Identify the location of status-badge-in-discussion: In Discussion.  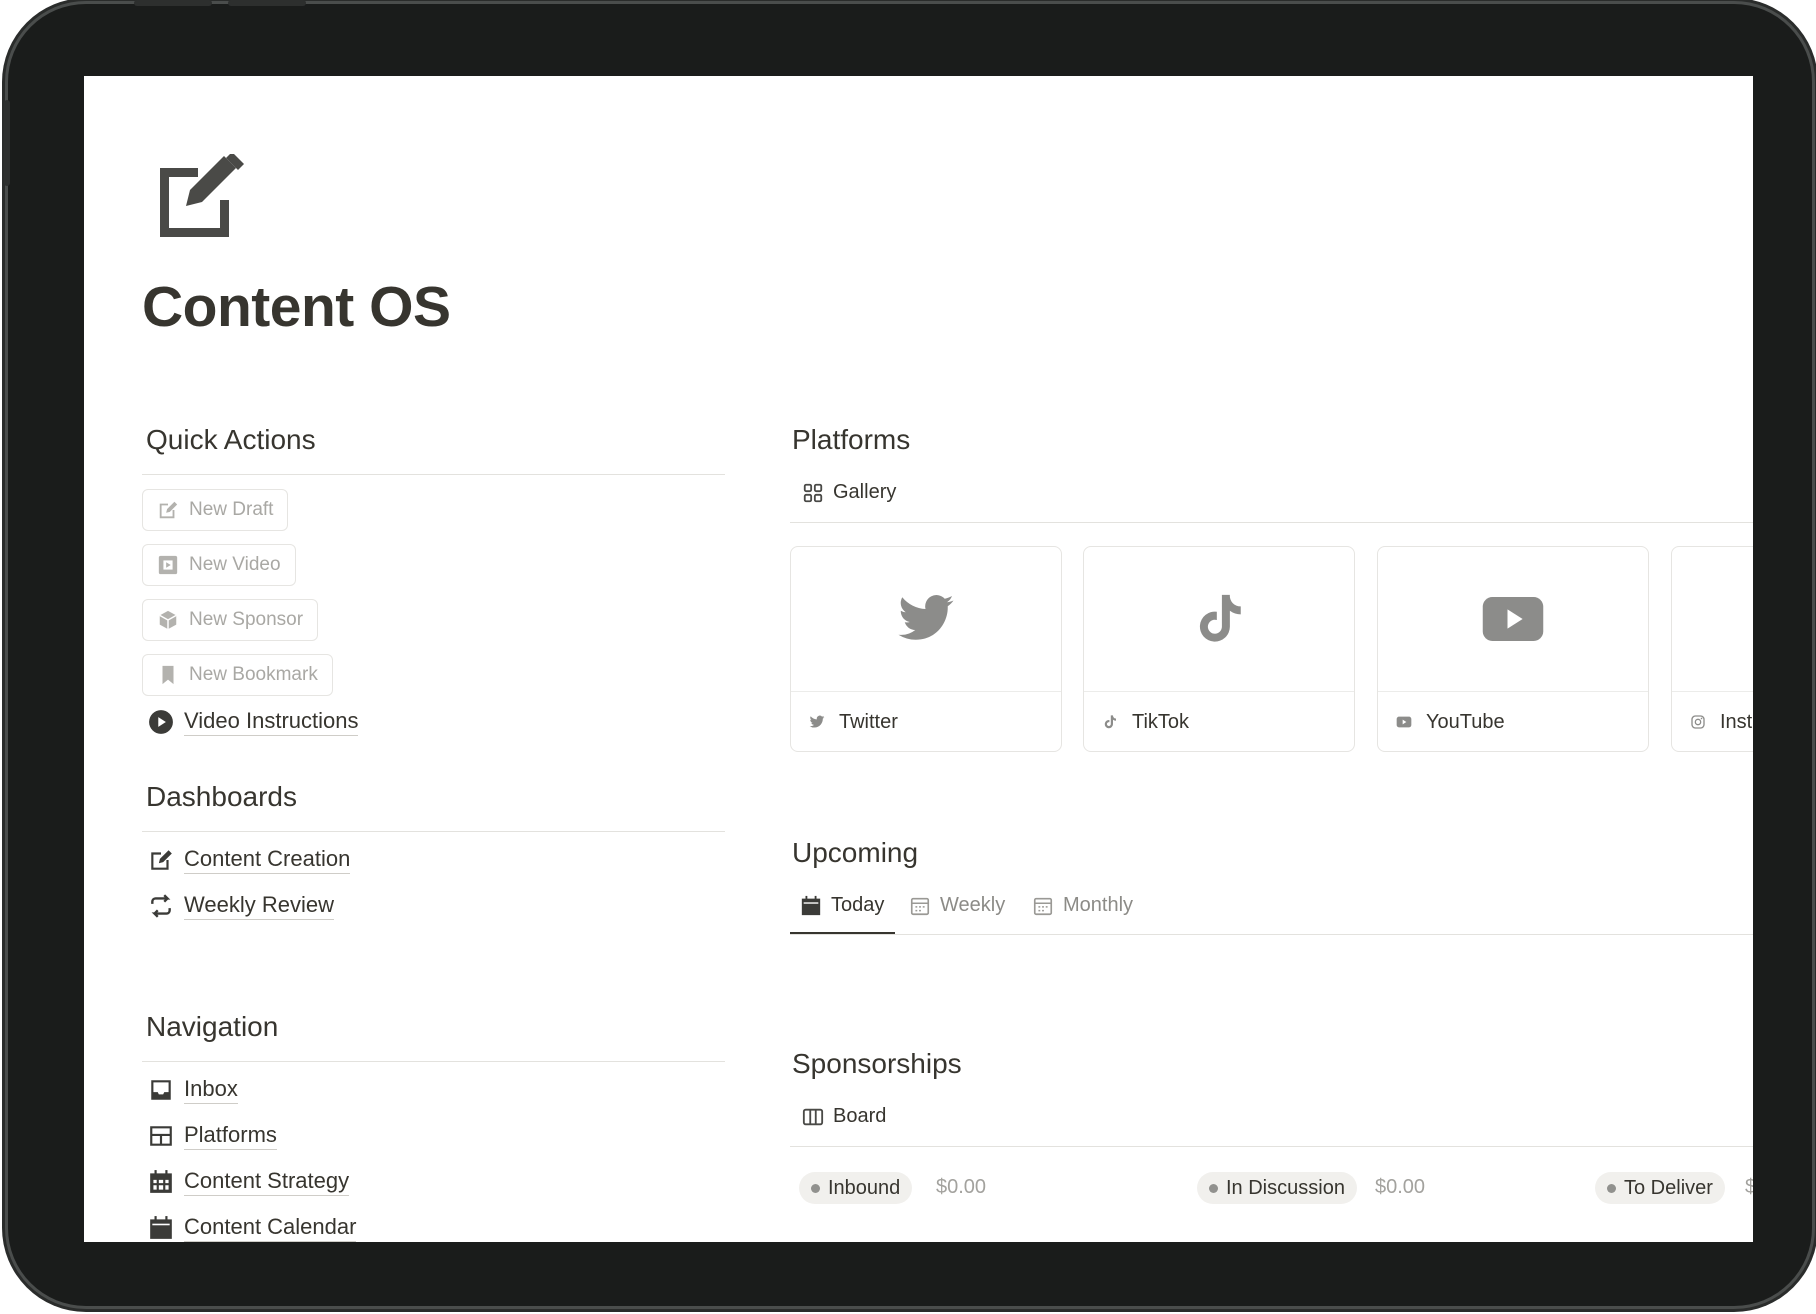
(1277, 1188).